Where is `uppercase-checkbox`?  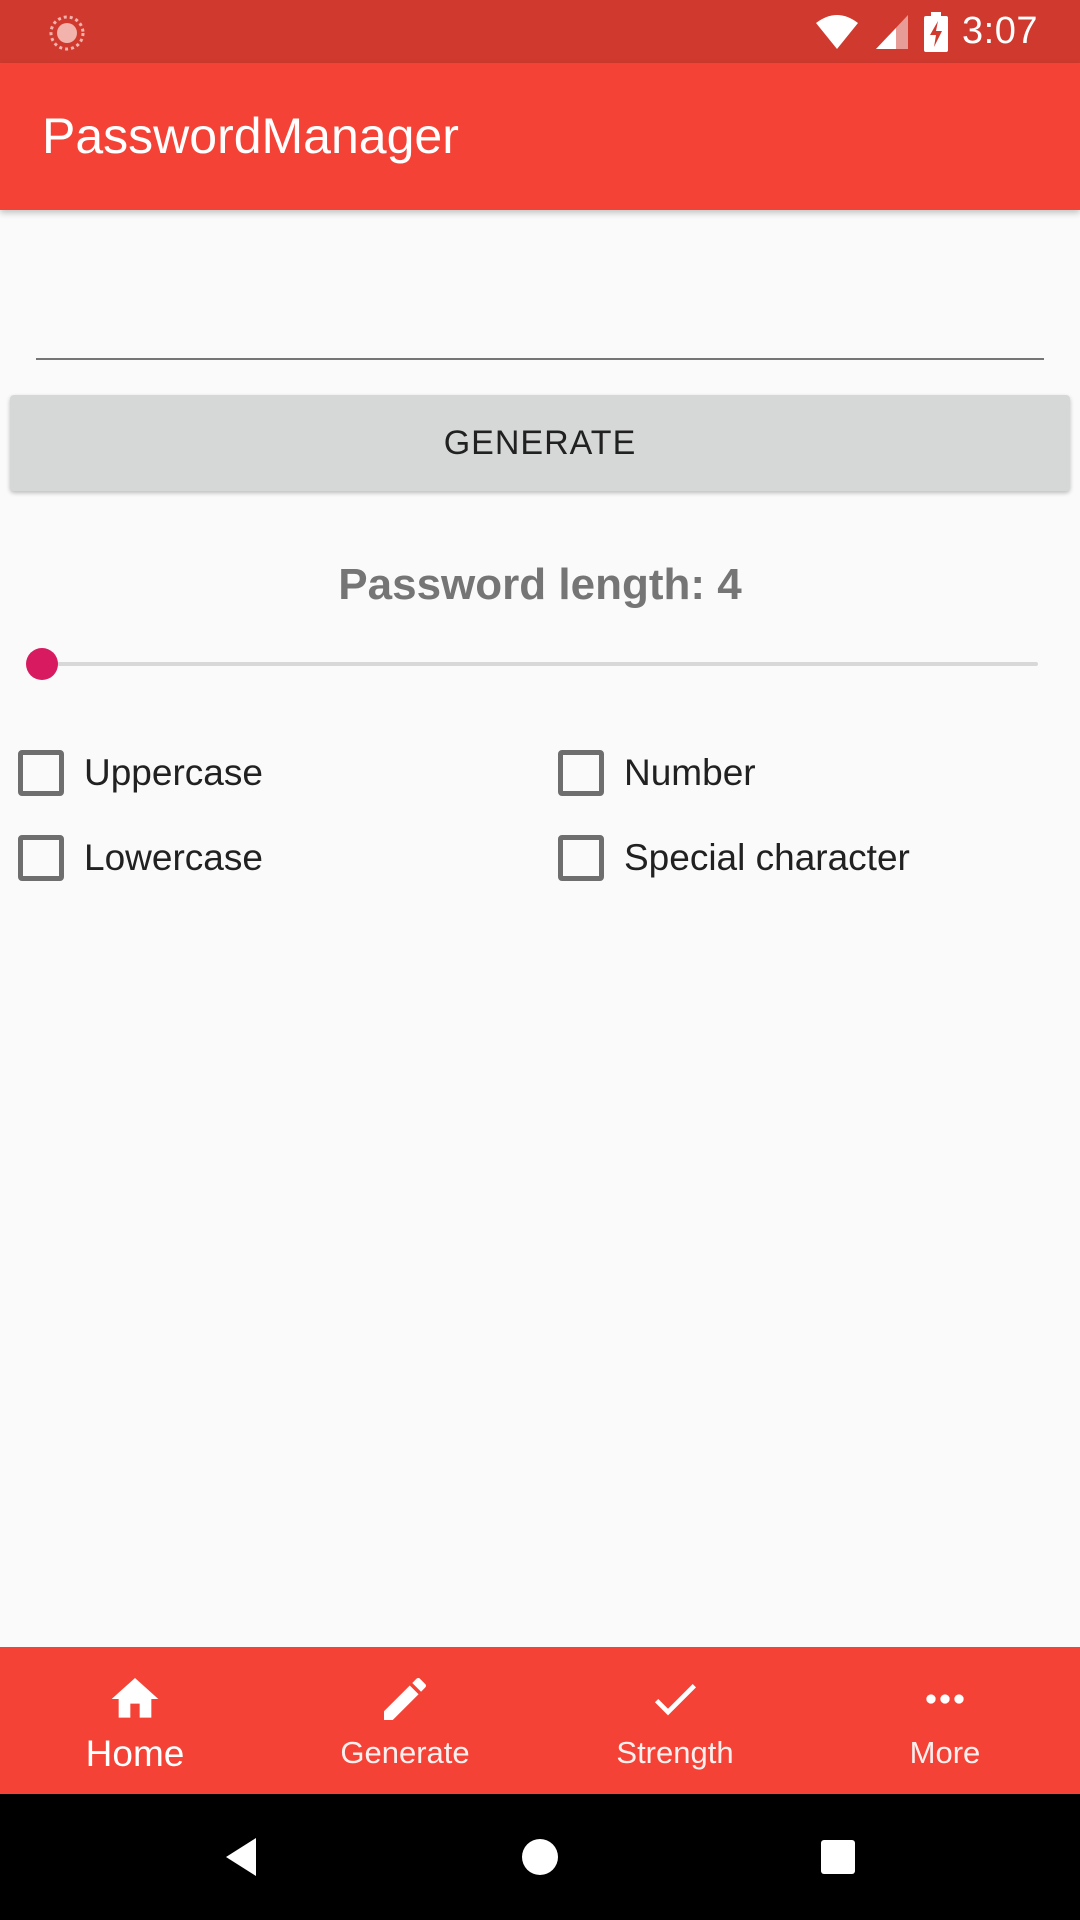 uppercase-checkbox is located at coordinates (41, 773).